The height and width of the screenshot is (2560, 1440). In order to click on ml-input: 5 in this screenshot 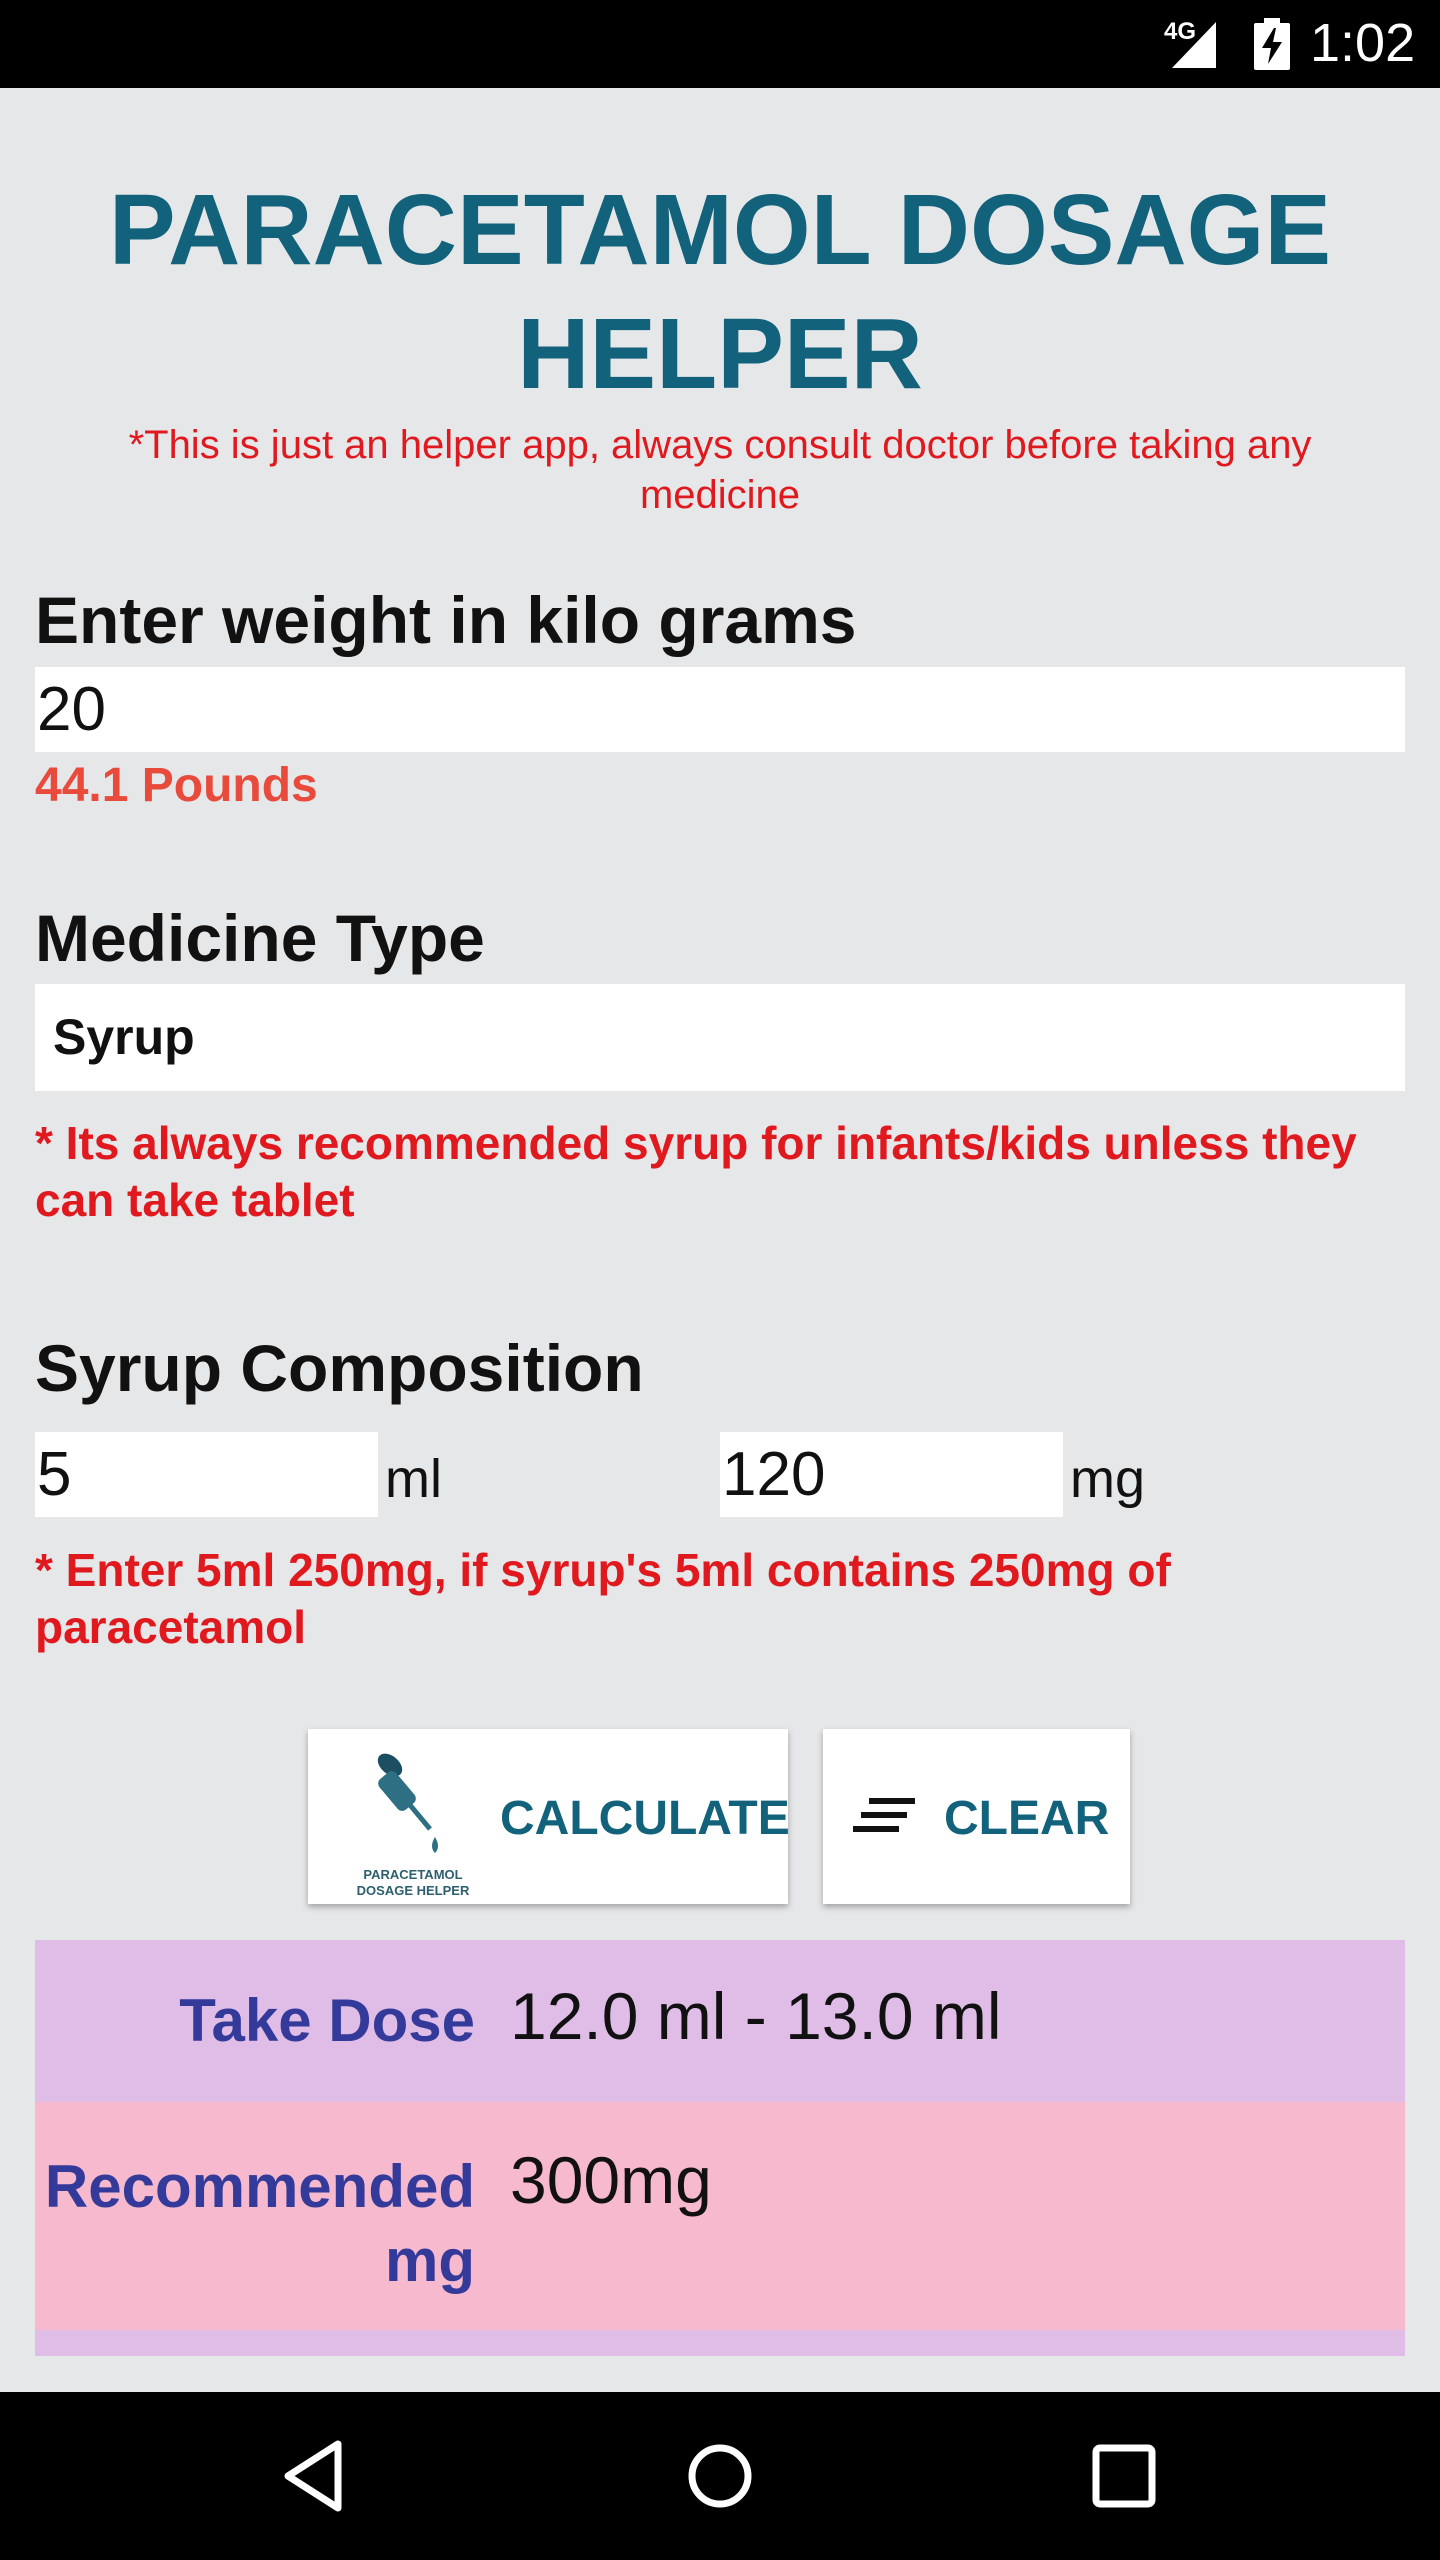, I will do `click(206, 1474)`.